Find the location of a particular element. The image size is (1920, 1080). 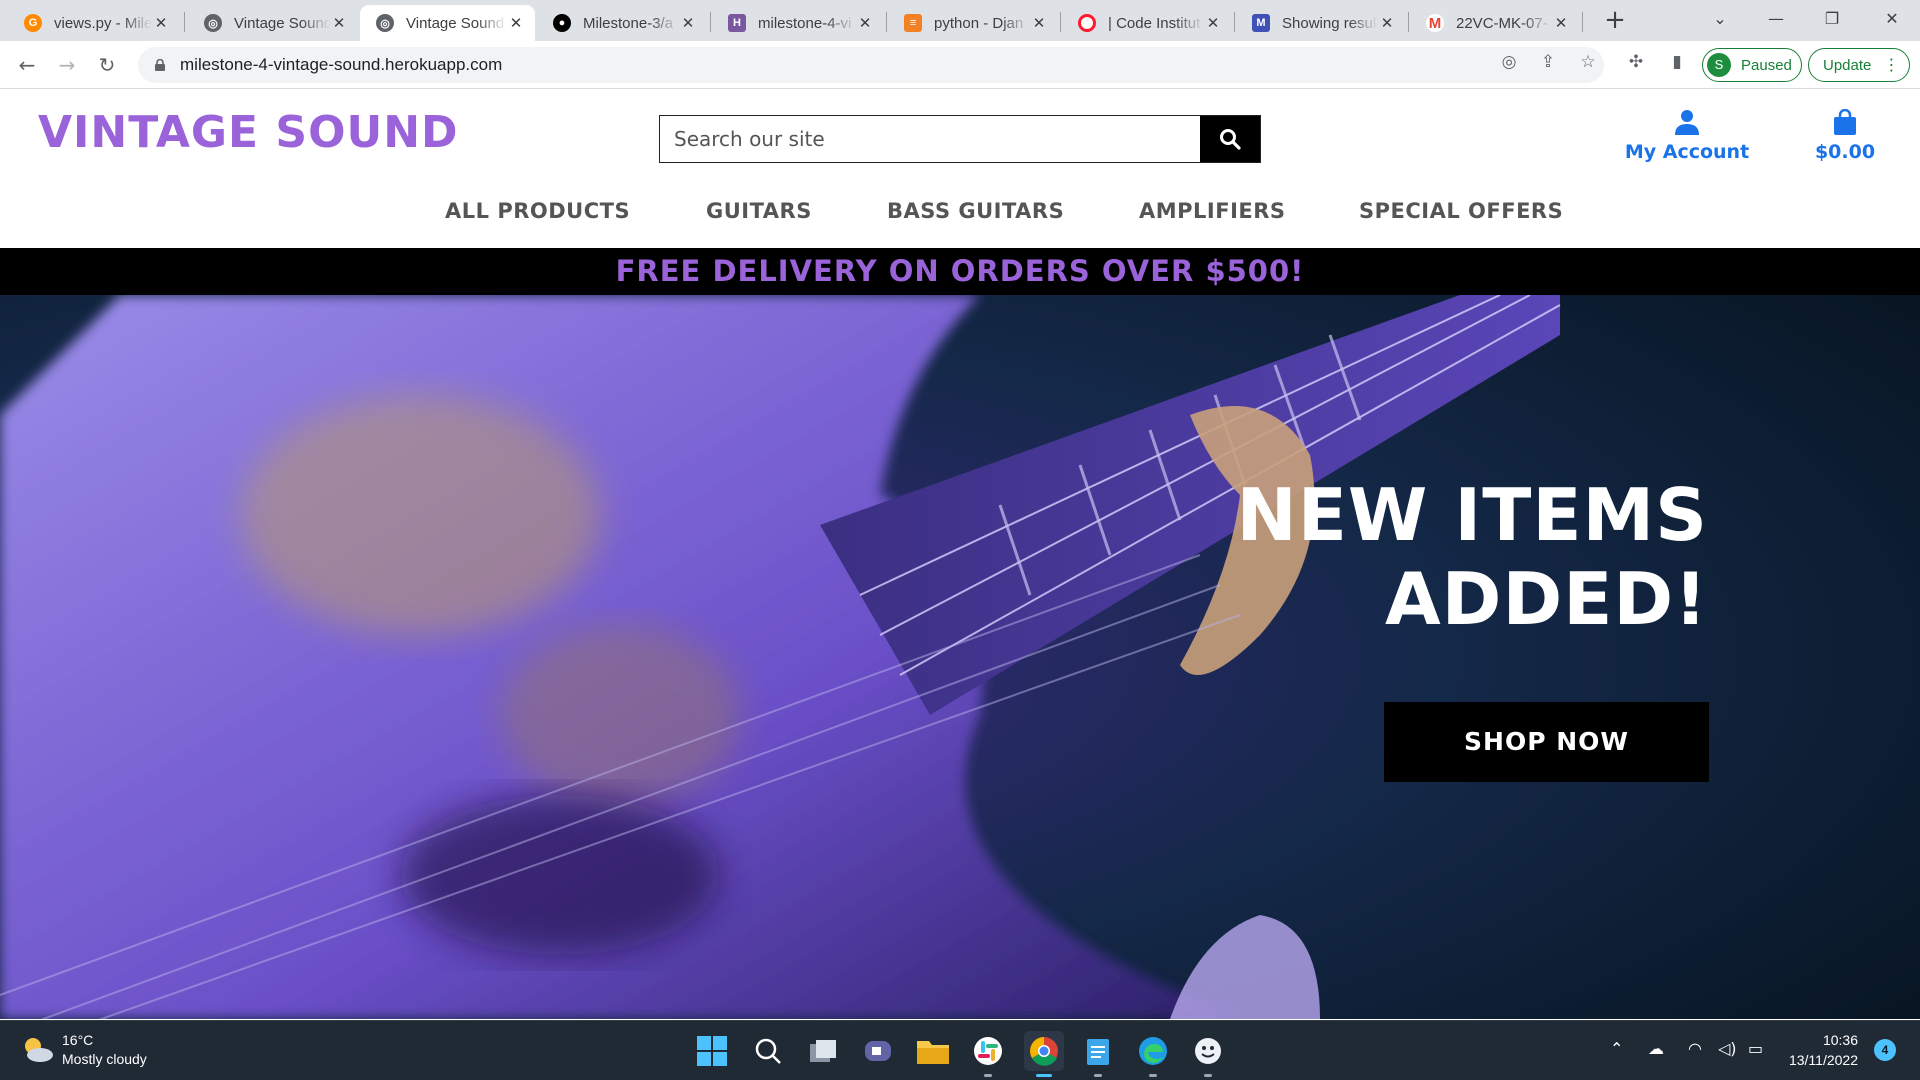

opera-icon is located at coordinates (1087, 23).